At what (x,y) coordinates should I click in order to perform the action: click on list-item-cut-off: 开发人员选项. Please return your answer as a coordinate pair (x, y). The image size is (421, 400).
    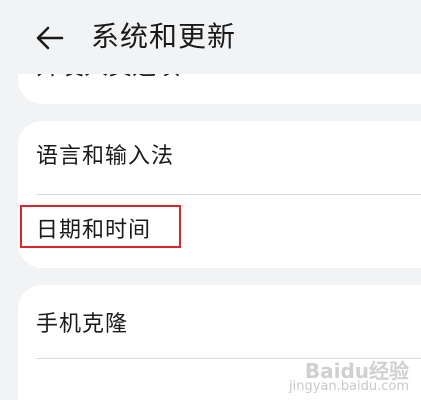
    Looking at the image, I should click on (108, 78).